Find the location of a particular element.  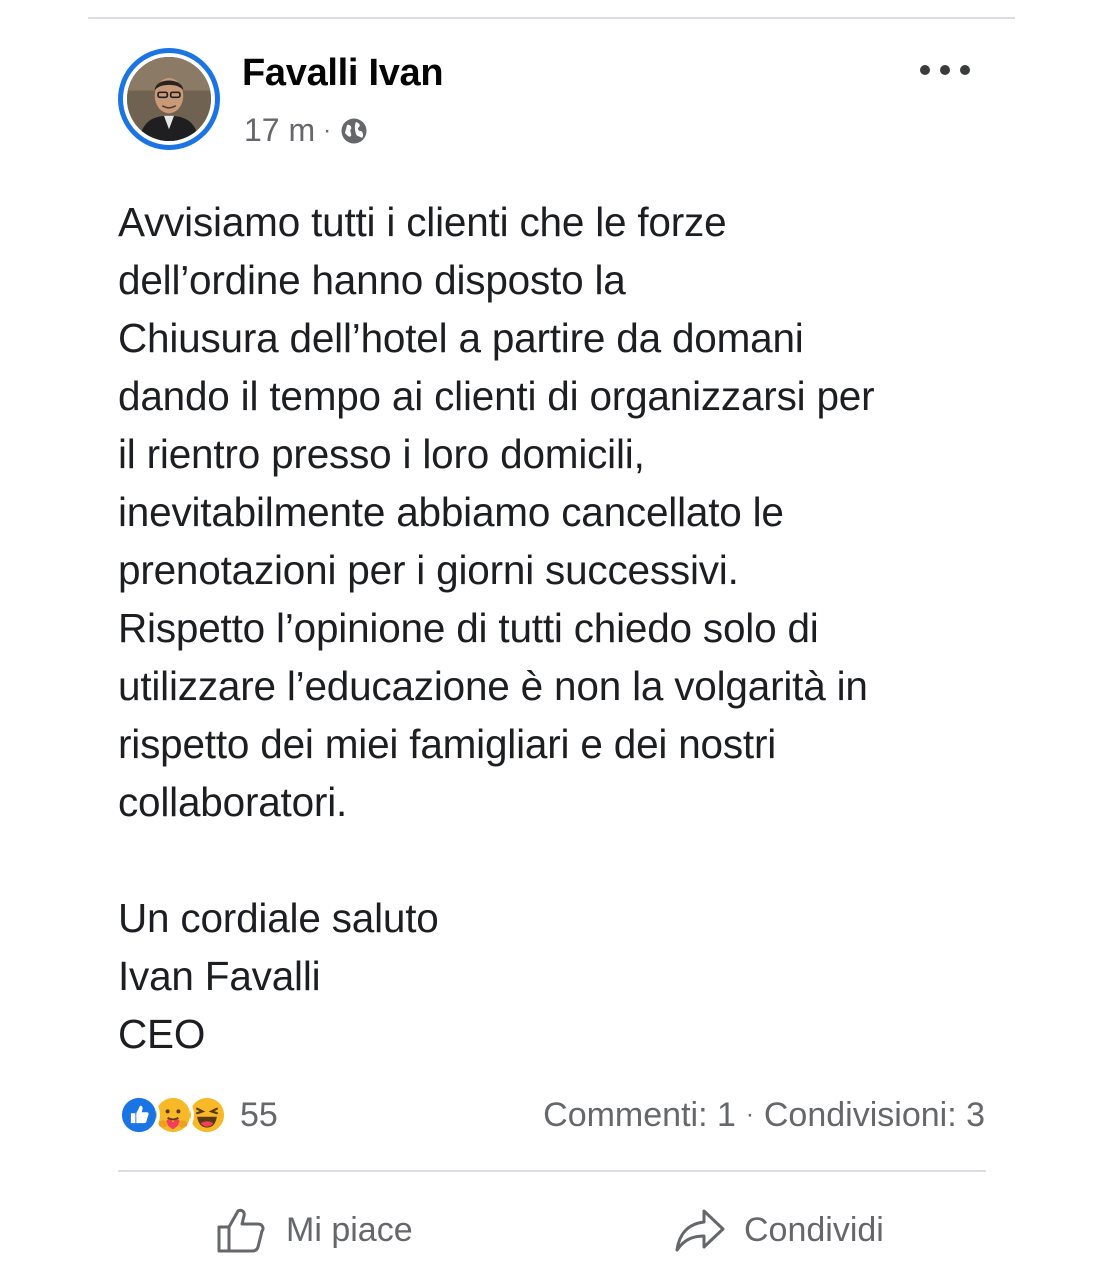

reaction-count: 55 is located at coordinates (259, 1114).